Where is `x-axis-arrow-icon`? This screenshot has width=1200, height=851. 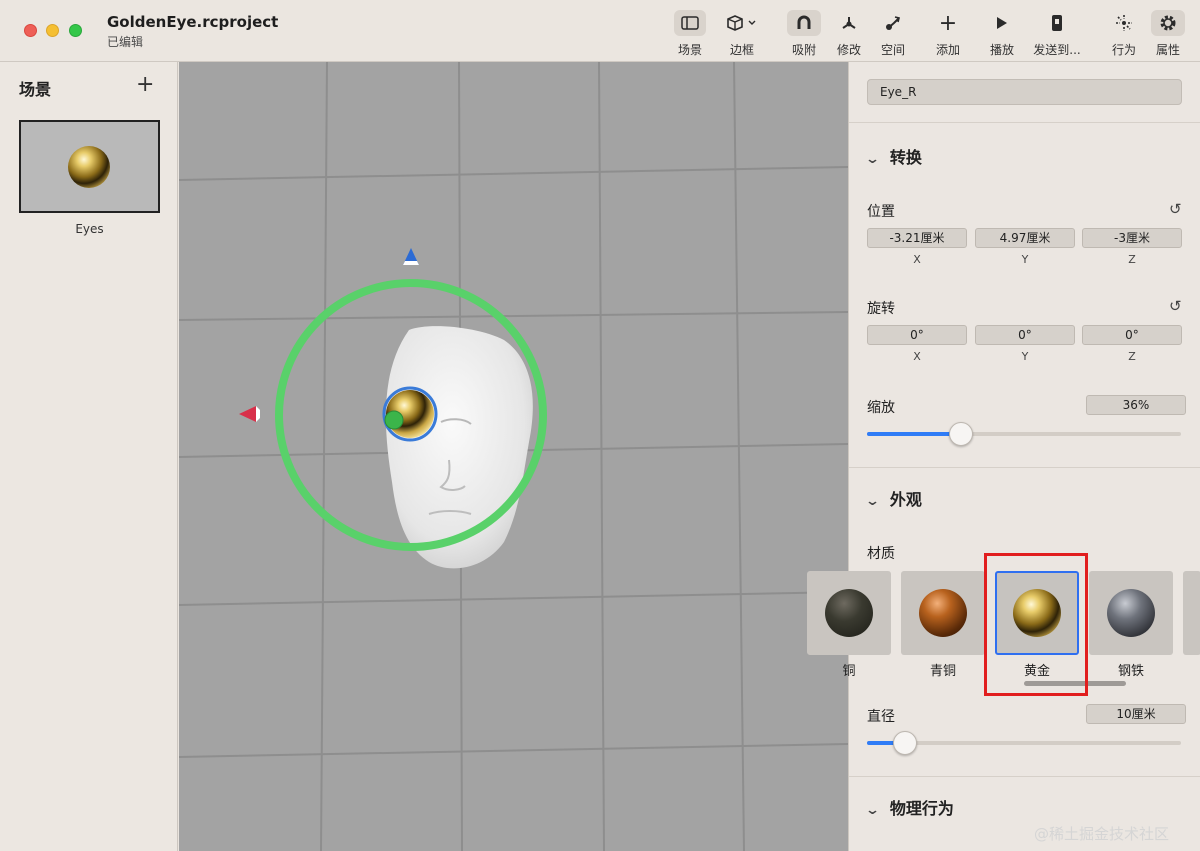 x-axis-arrow-icon is located at coordinates (247, 414).